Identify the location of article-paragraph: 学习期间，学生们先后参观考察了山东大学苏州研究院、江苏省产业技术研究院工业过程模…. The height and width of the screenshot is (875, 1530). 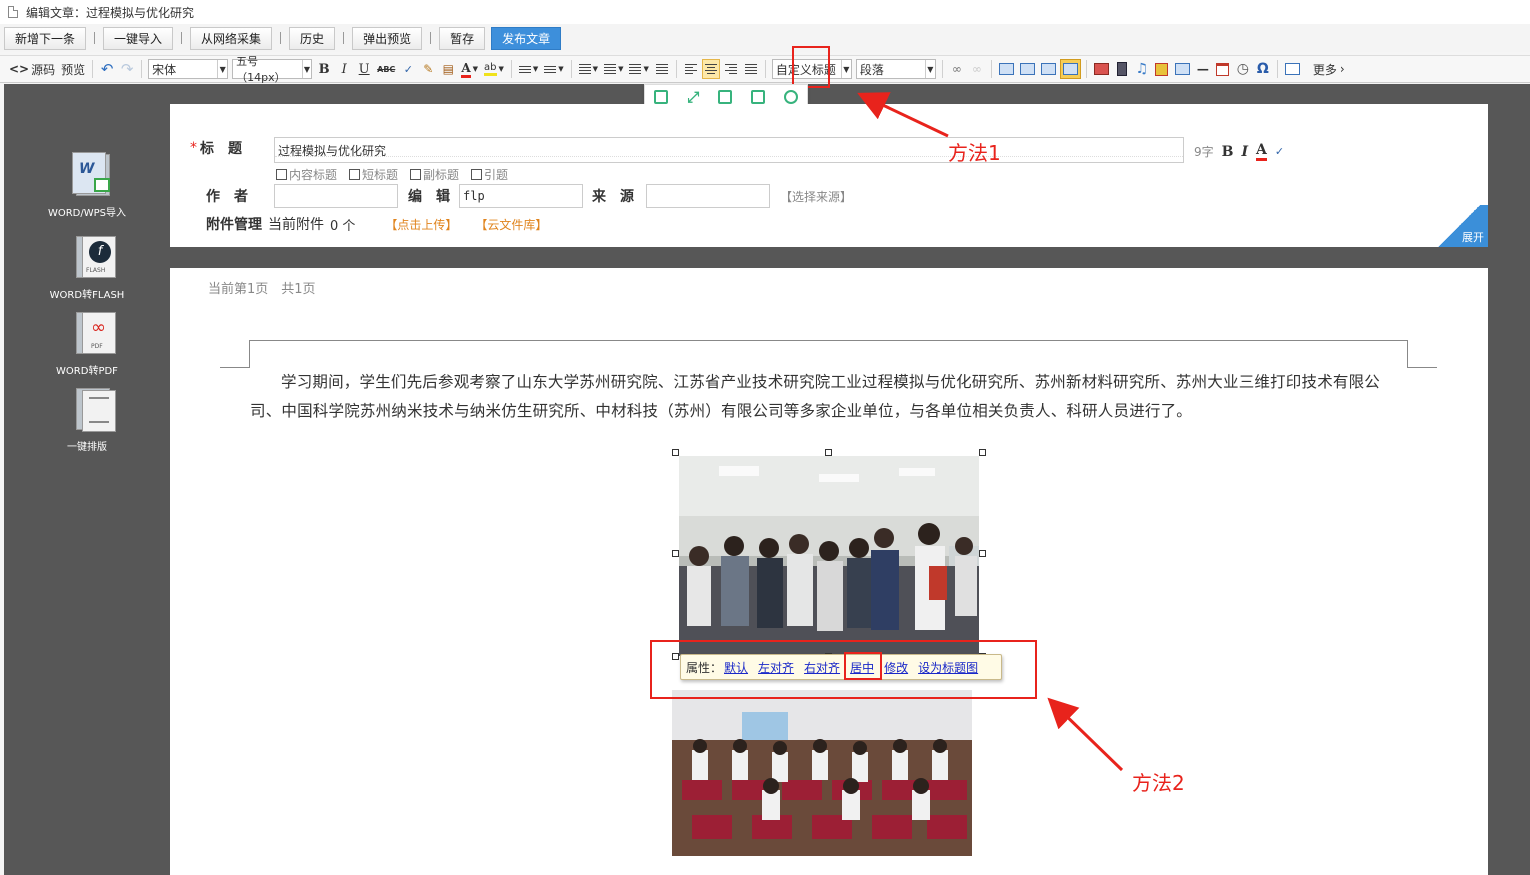
(826, 397).